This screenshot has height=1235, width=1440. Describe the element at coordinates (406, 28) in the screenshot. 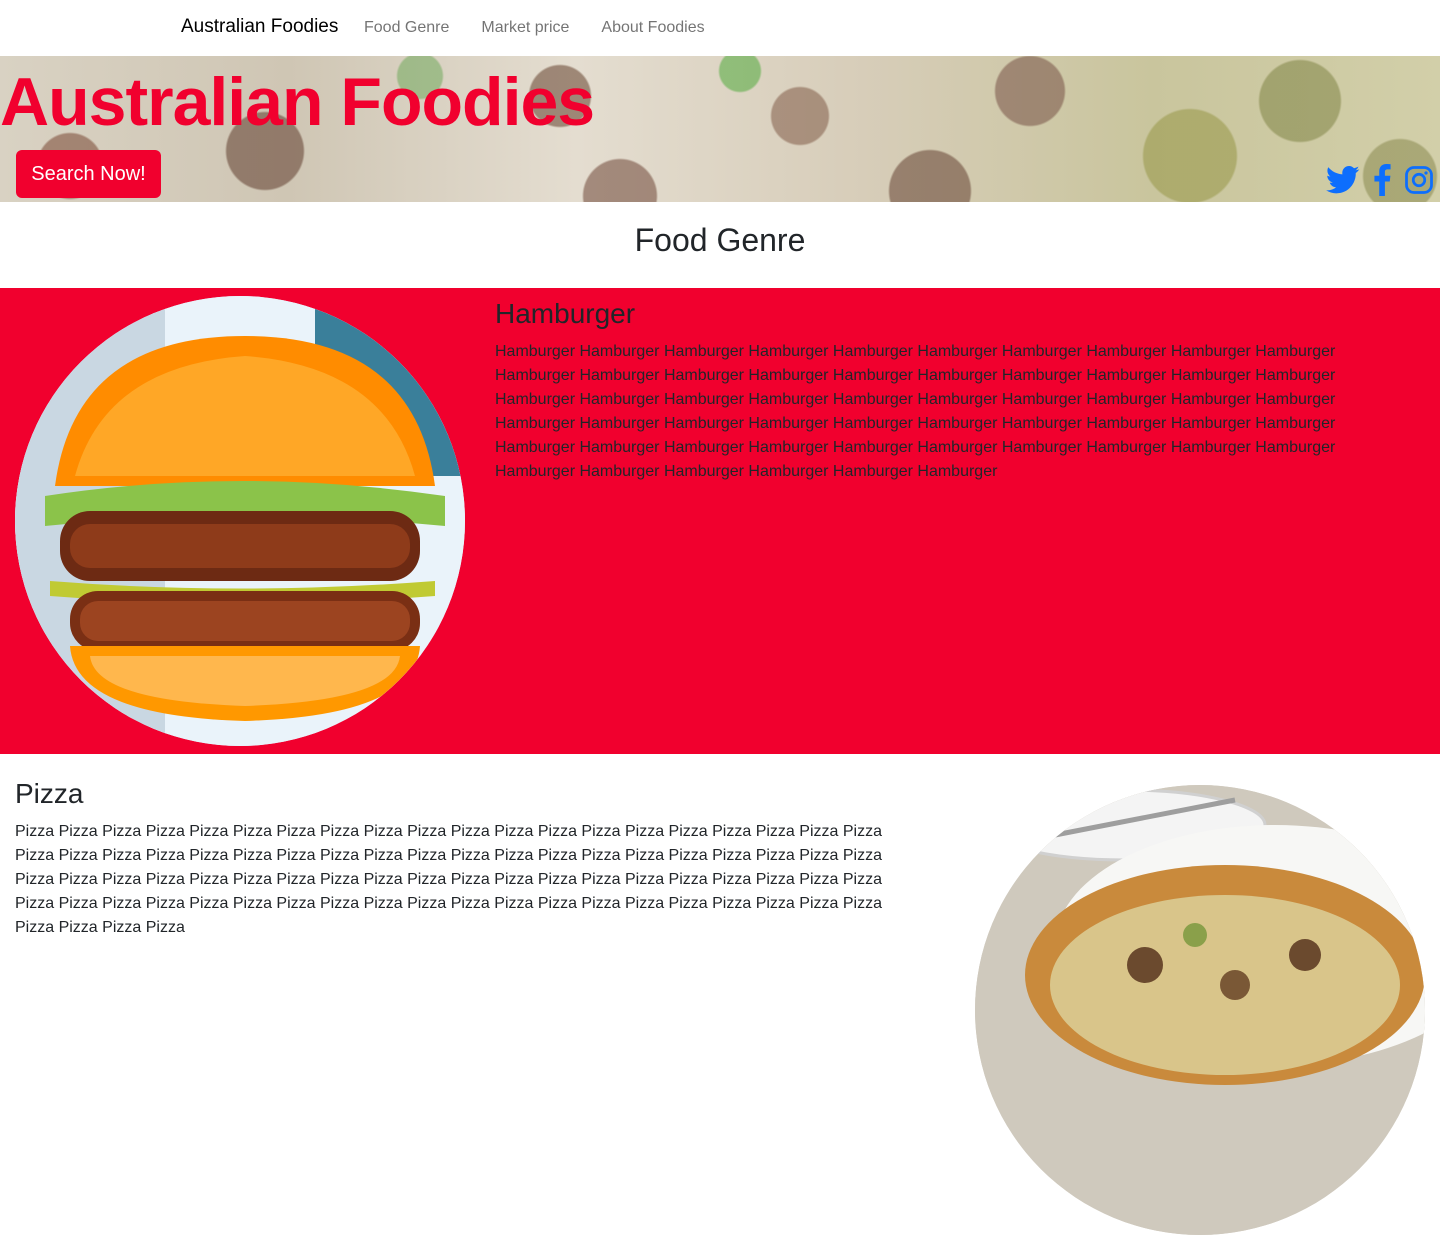

I see `nav-link-food-genre: Food Genre` at that location.